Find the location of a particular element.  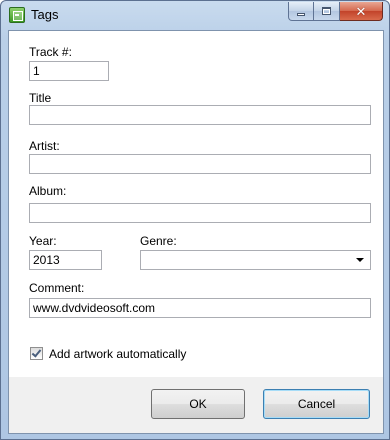

caption-buttons: ✕ is located at coordinates (335, 11).